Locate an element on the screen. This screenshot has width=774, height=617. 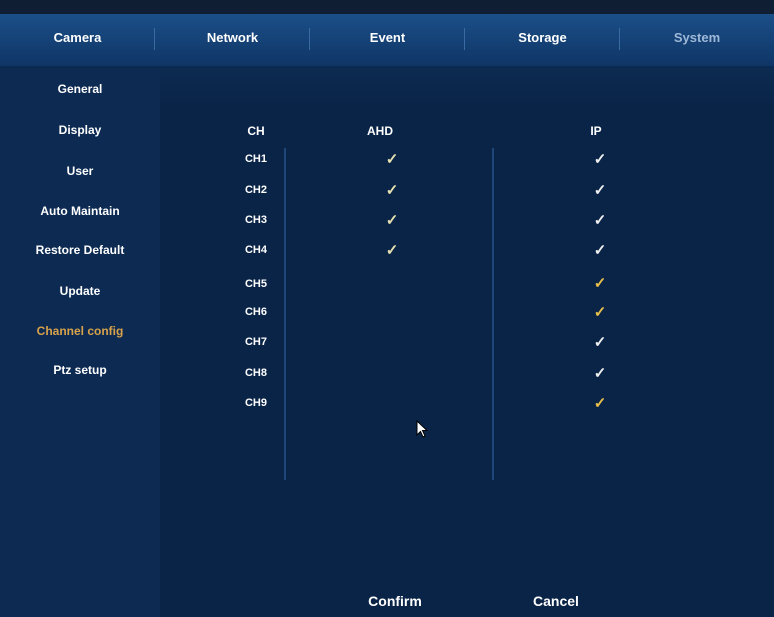
tab-bar: Camera Network Event Storage System is located at coordinates (387, 41).